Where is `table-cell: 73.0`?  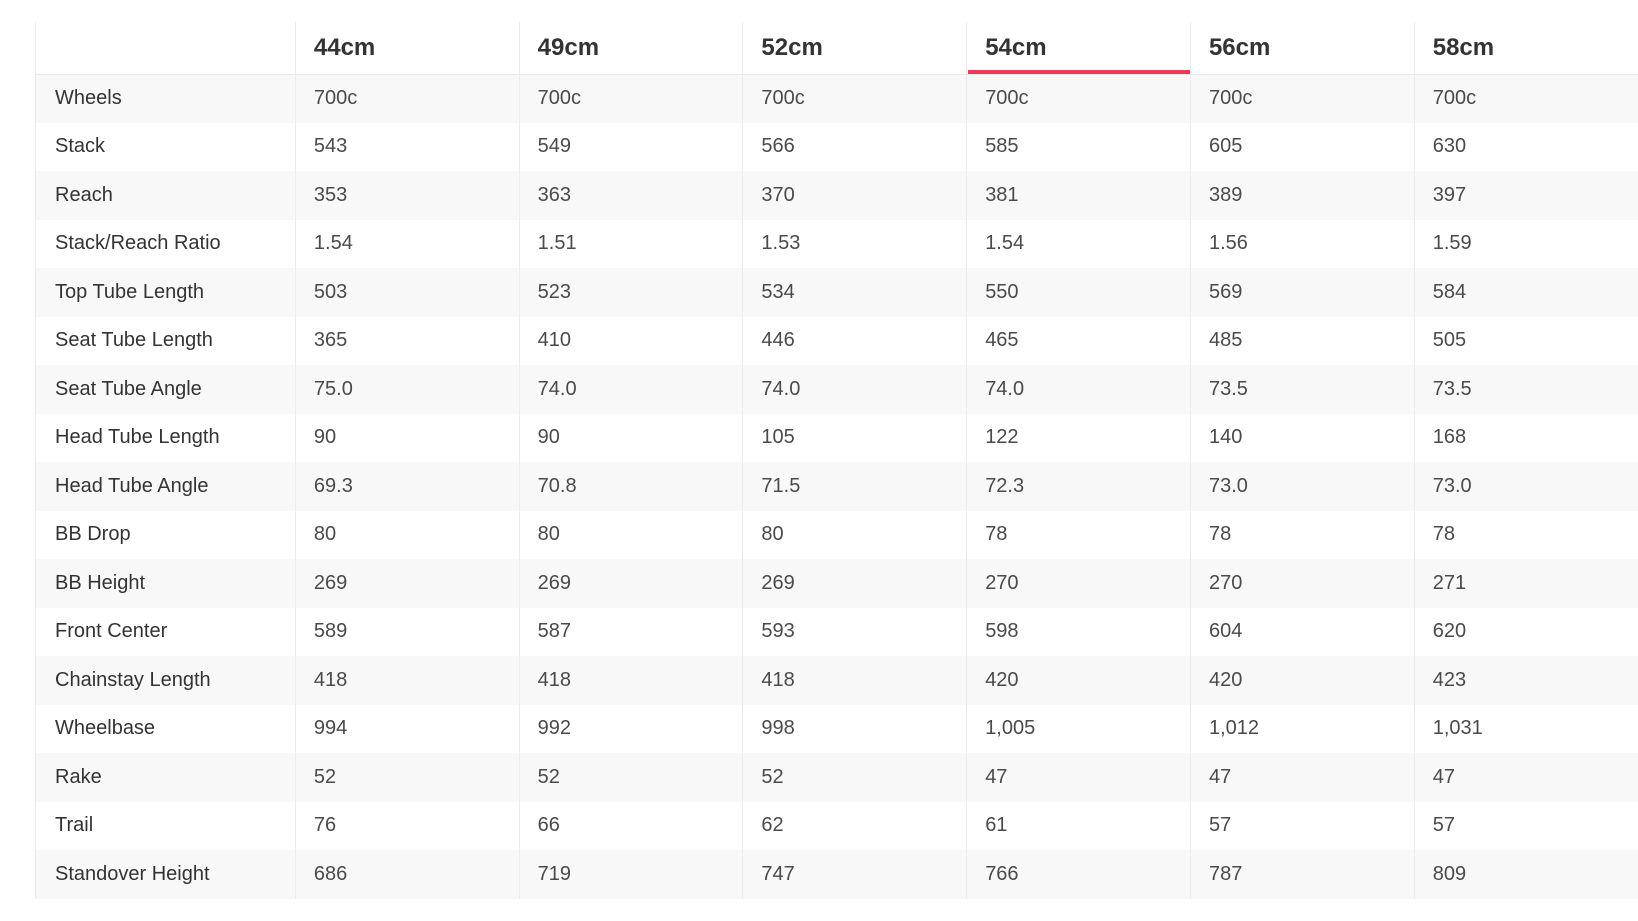
table-cell: 73.0 is located at coordinates (1525, 486).